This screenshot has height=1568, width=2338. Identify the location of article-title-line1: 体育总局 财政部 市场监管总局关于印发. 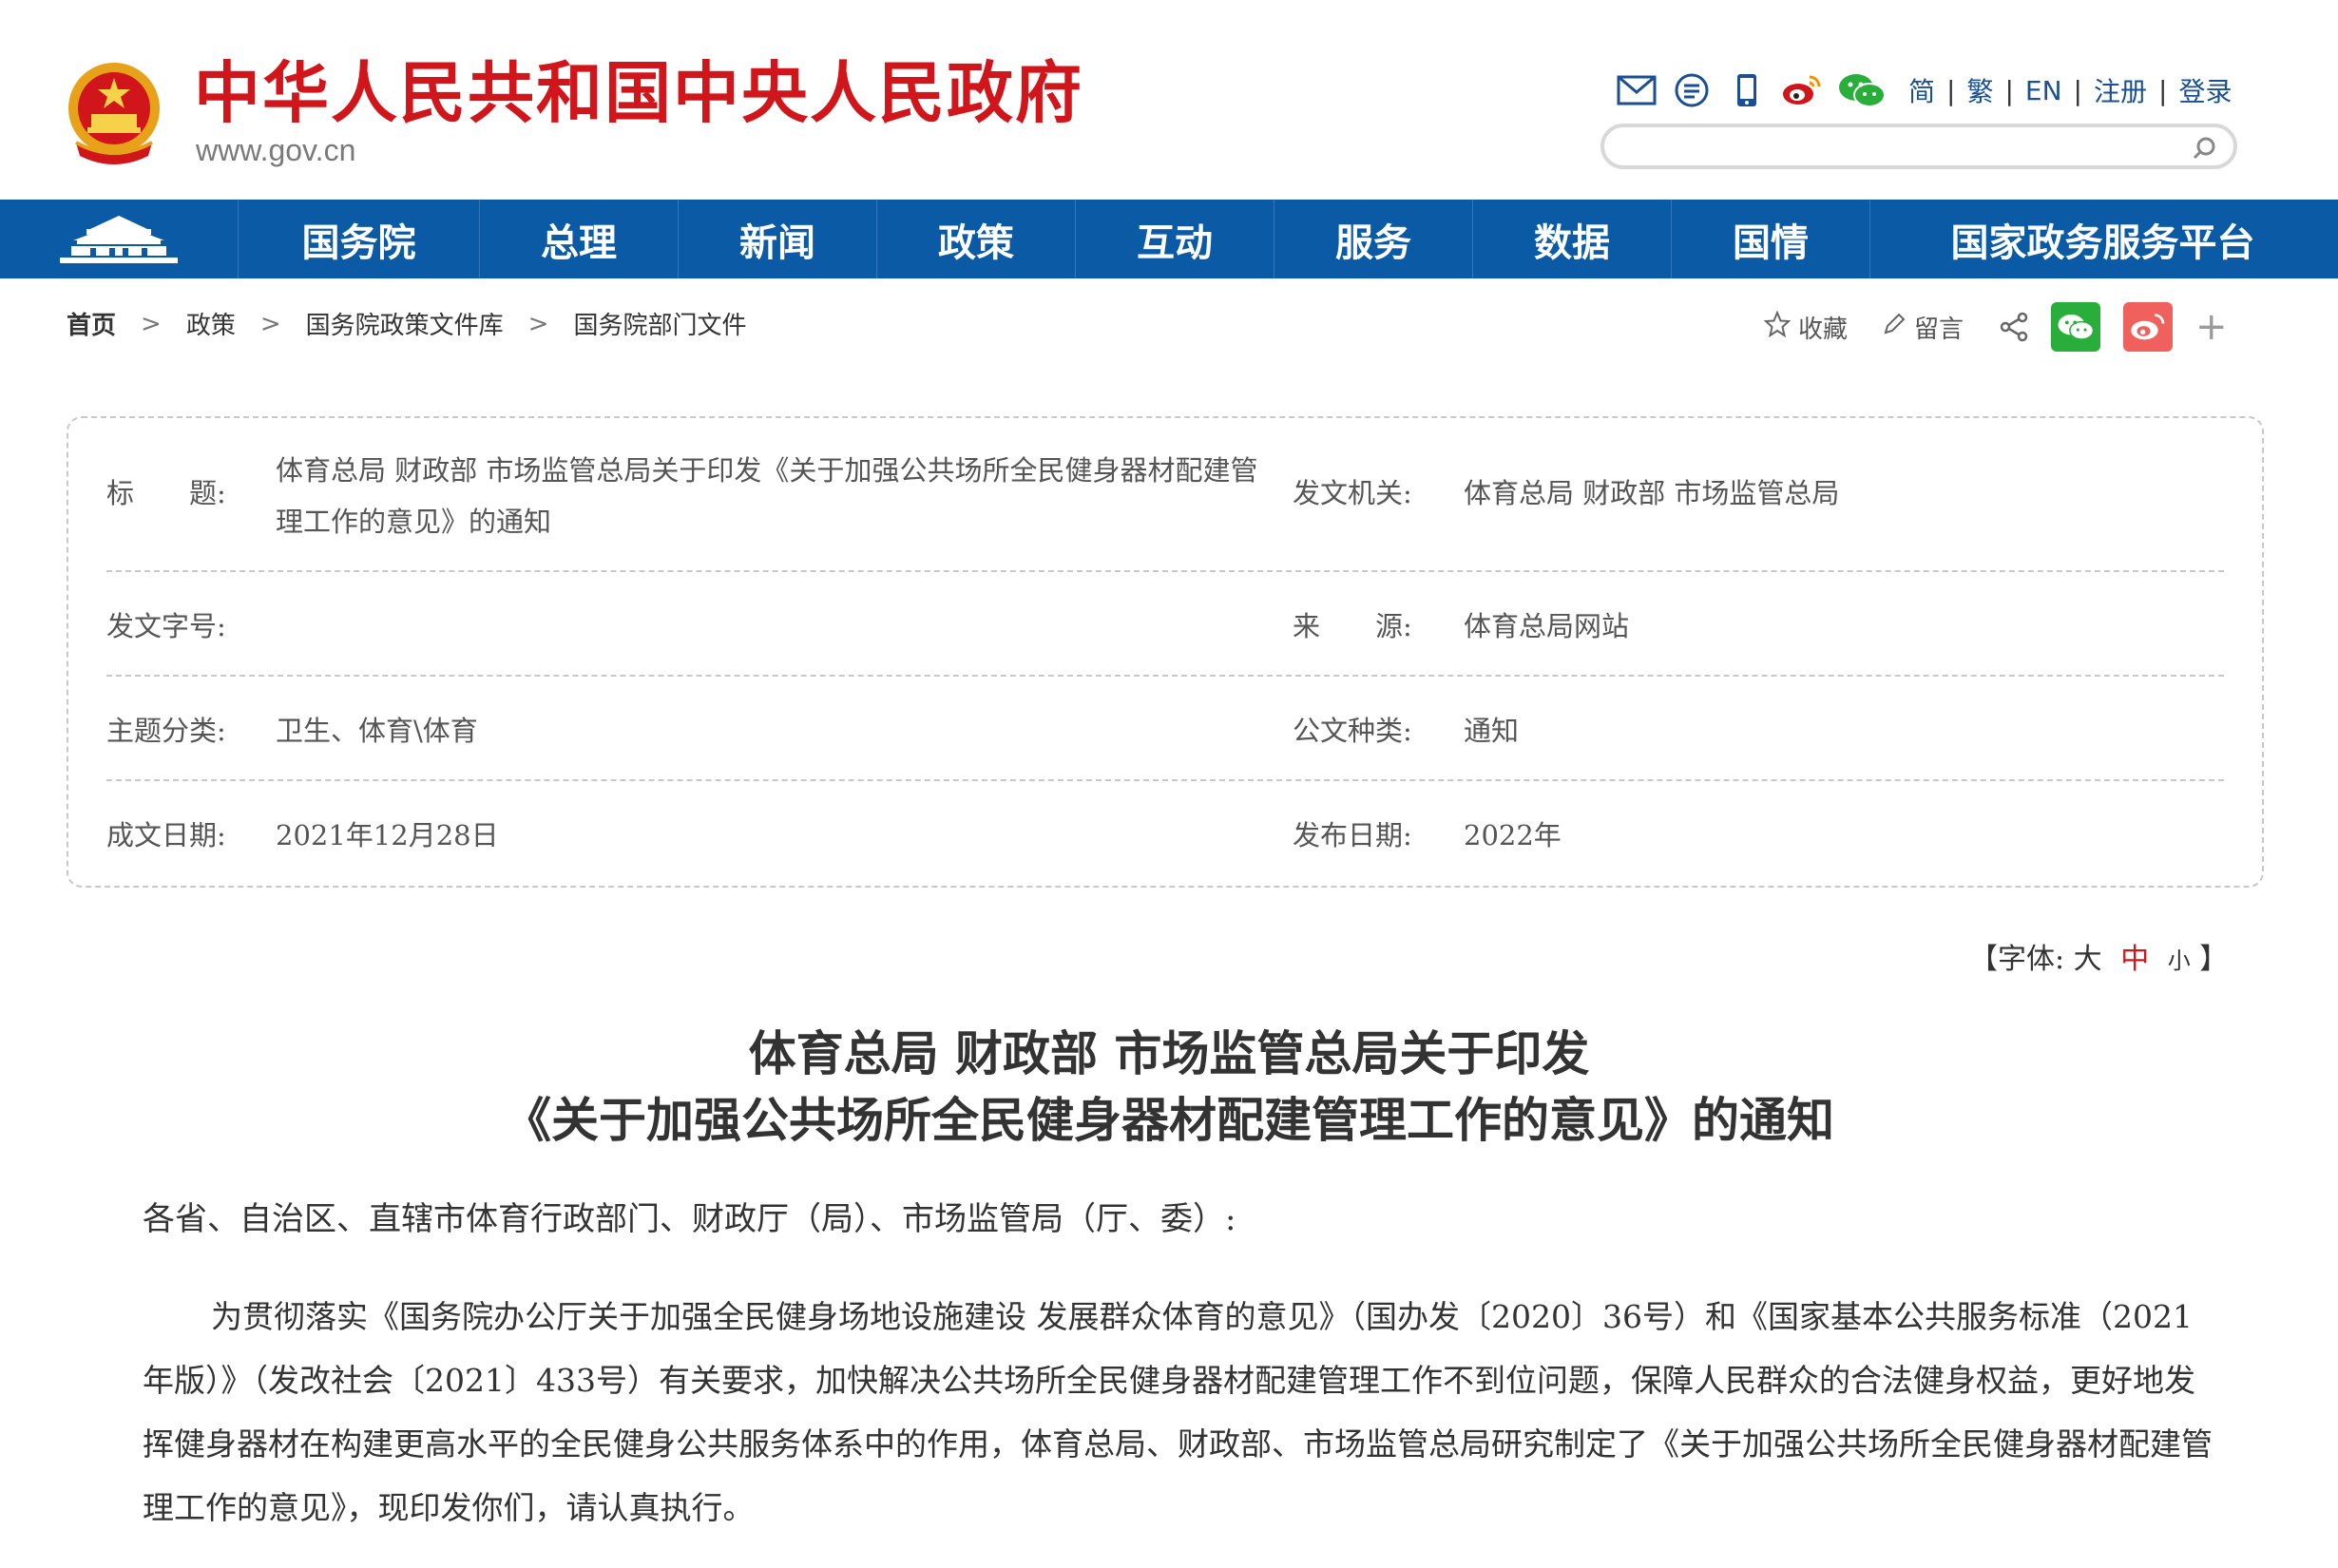
(1169, 1053).